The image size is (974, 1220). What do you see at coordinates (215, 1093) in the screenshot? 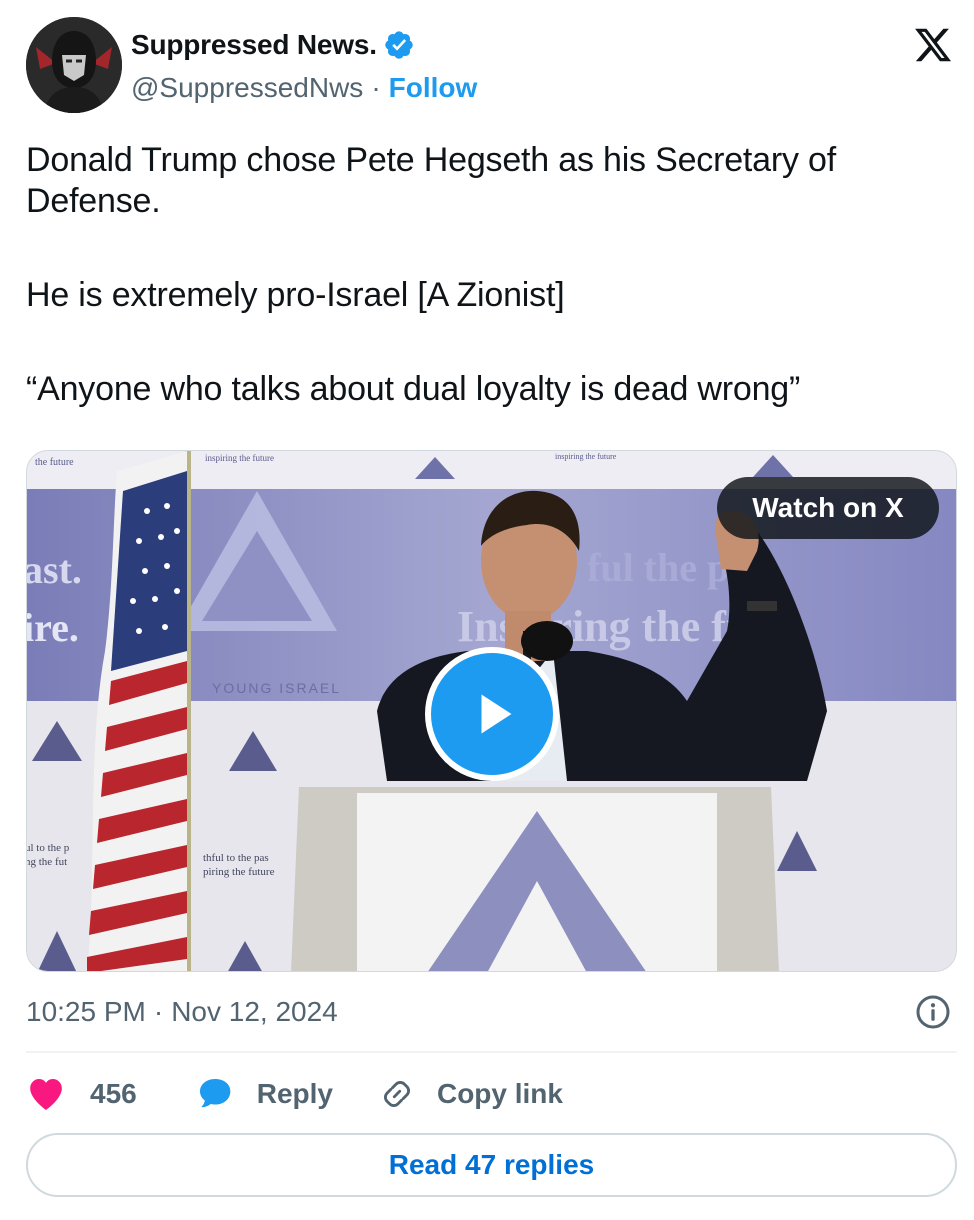
I see `speech-bubble-icon` at bounding box center [215, 1093].